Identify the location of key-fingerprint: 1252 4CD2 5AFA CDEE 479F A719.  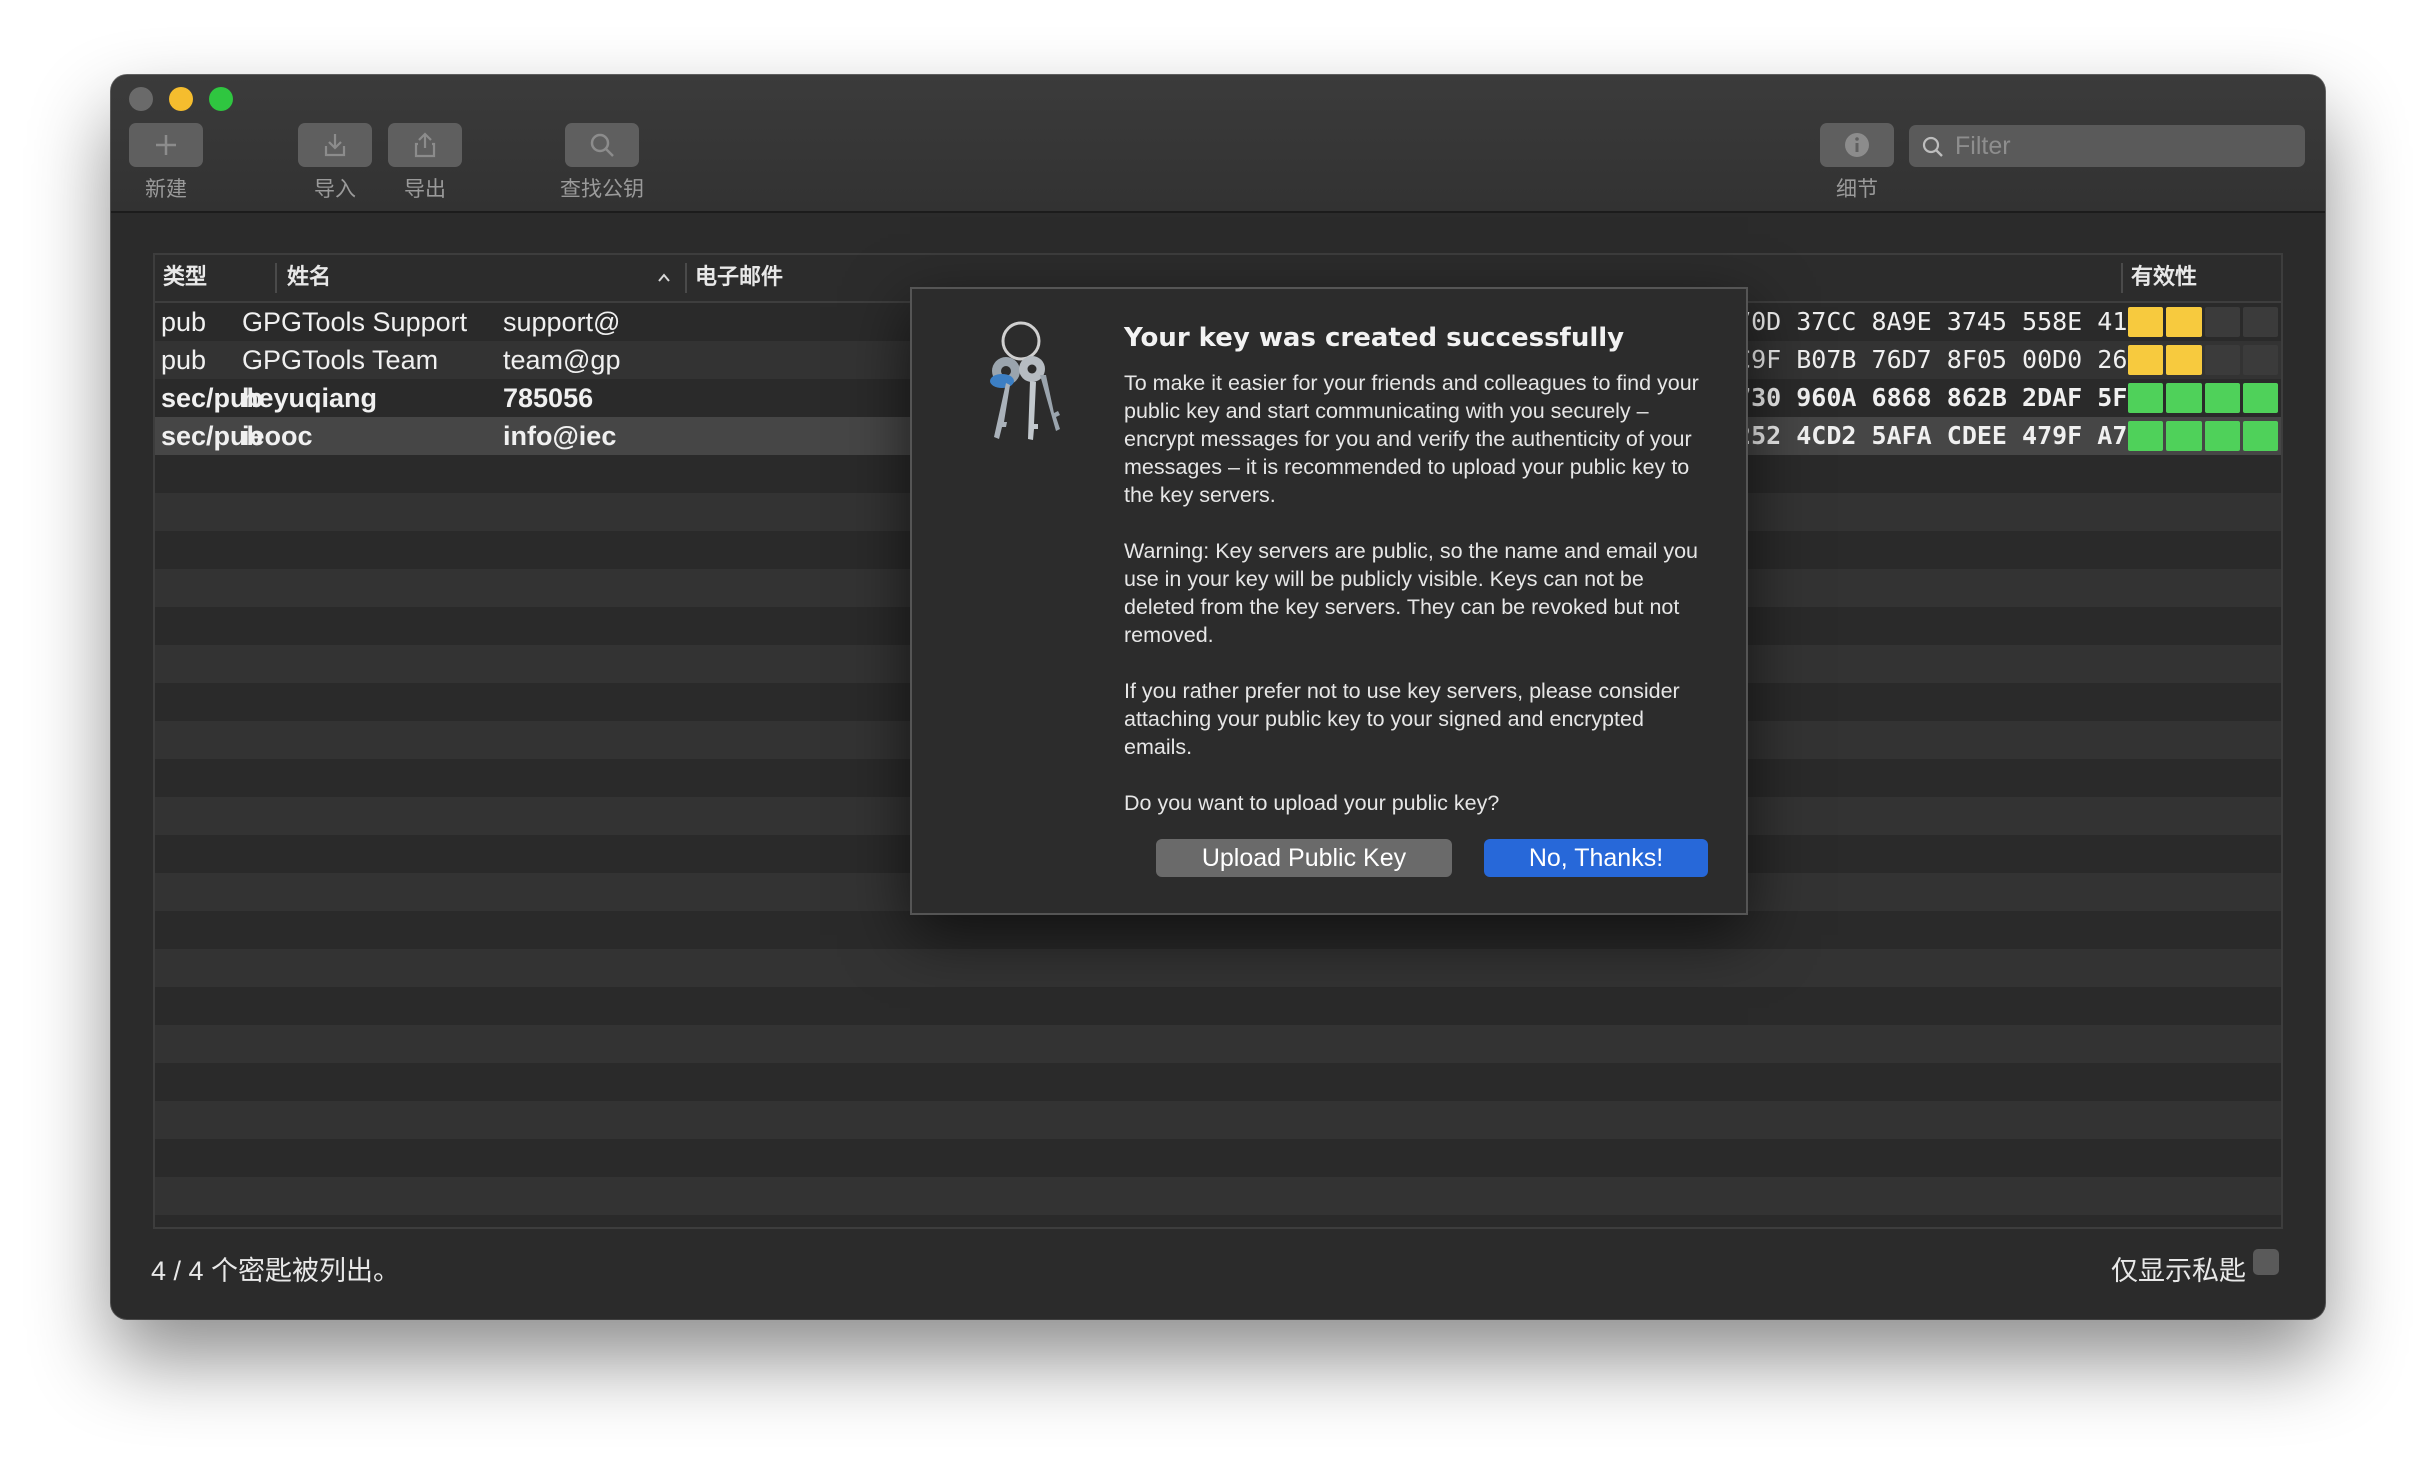
(1939, 435).